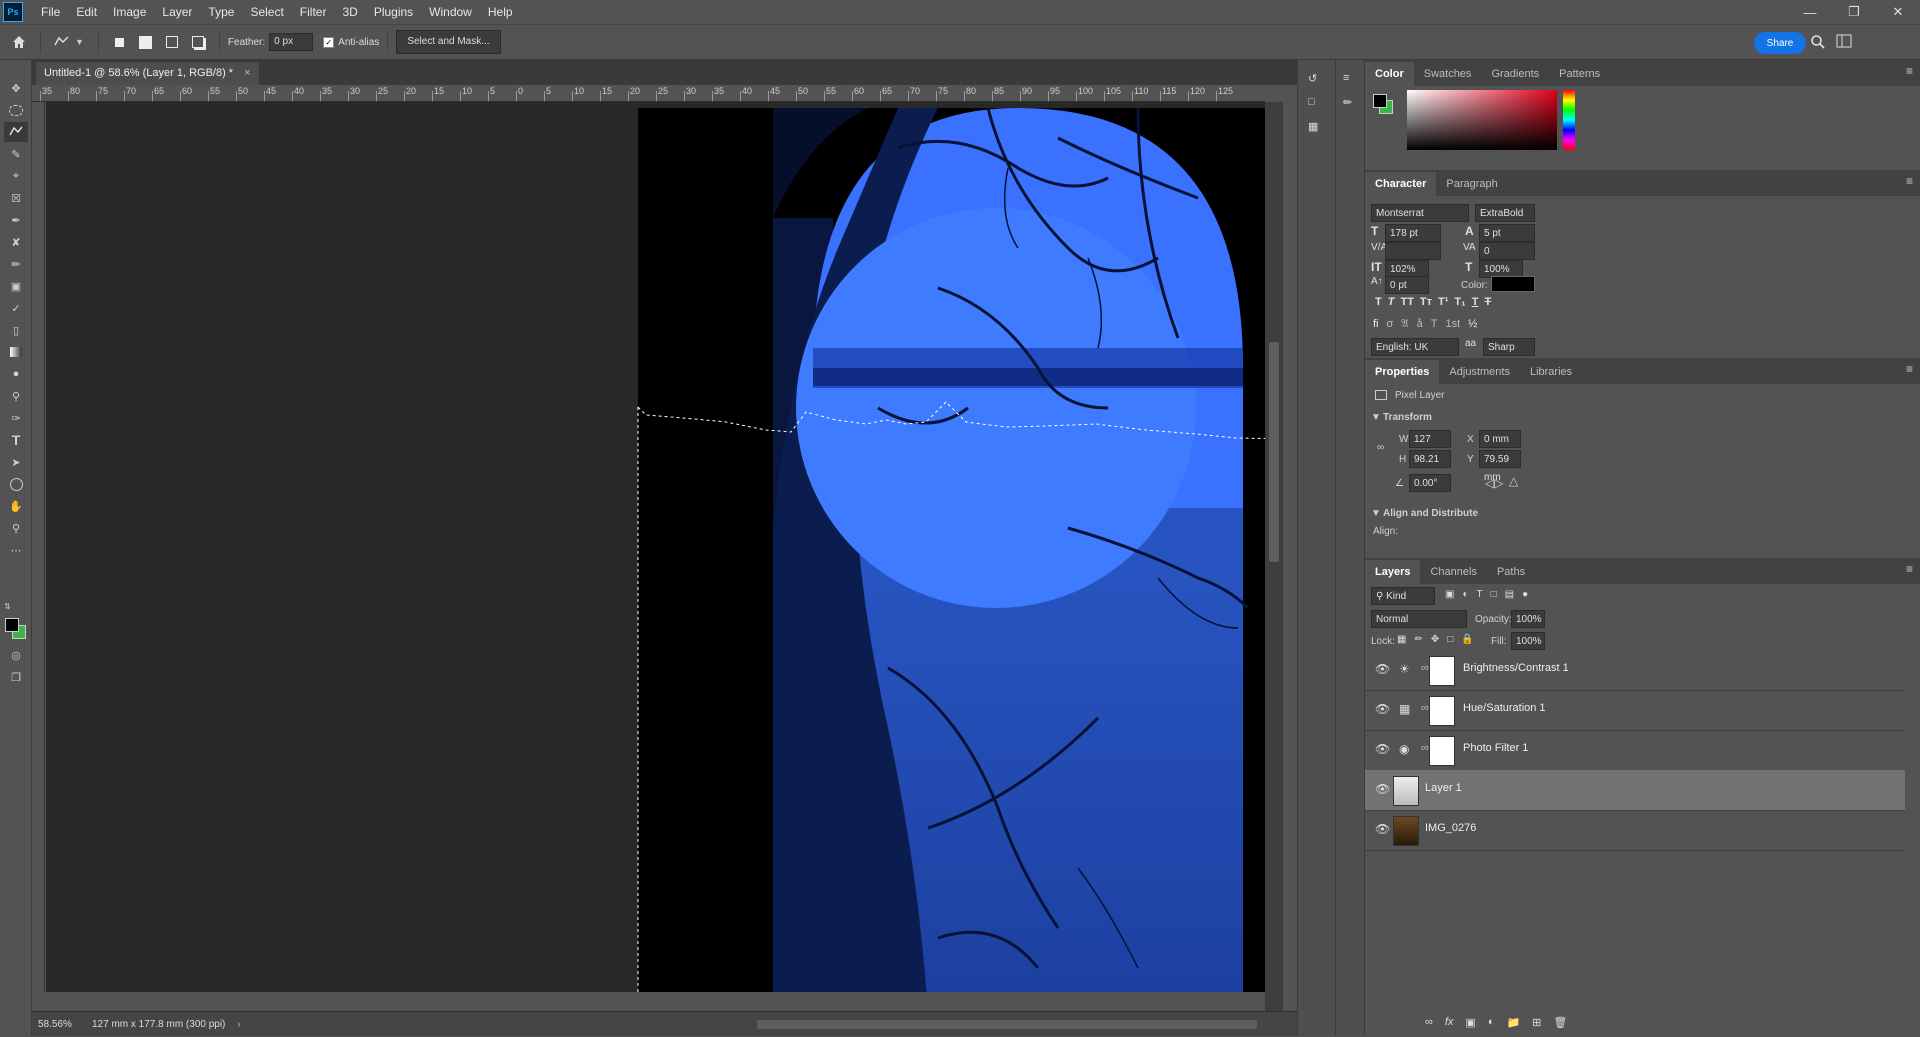 This screenshot has height=1037, width=1920. I want to click on horizontal-scrollbar, so click(747, 1024).